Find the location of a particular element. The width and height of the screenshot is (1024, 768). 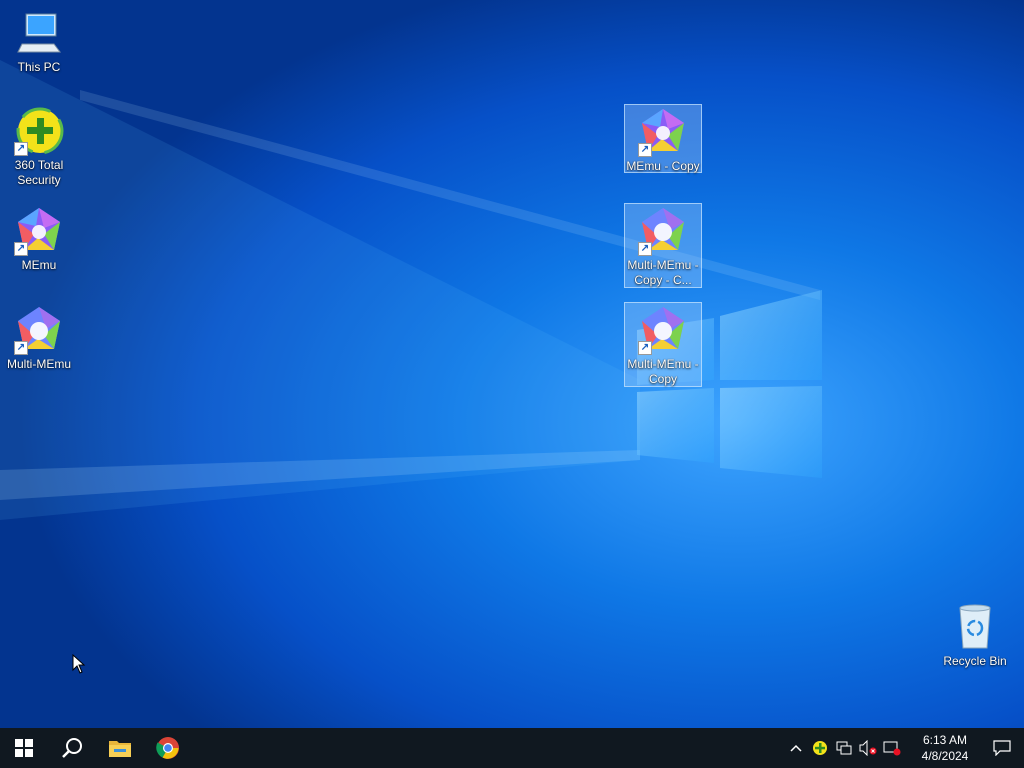

desktop-icon-memu: ↗ MEmu is located at coordinates (39, 238).